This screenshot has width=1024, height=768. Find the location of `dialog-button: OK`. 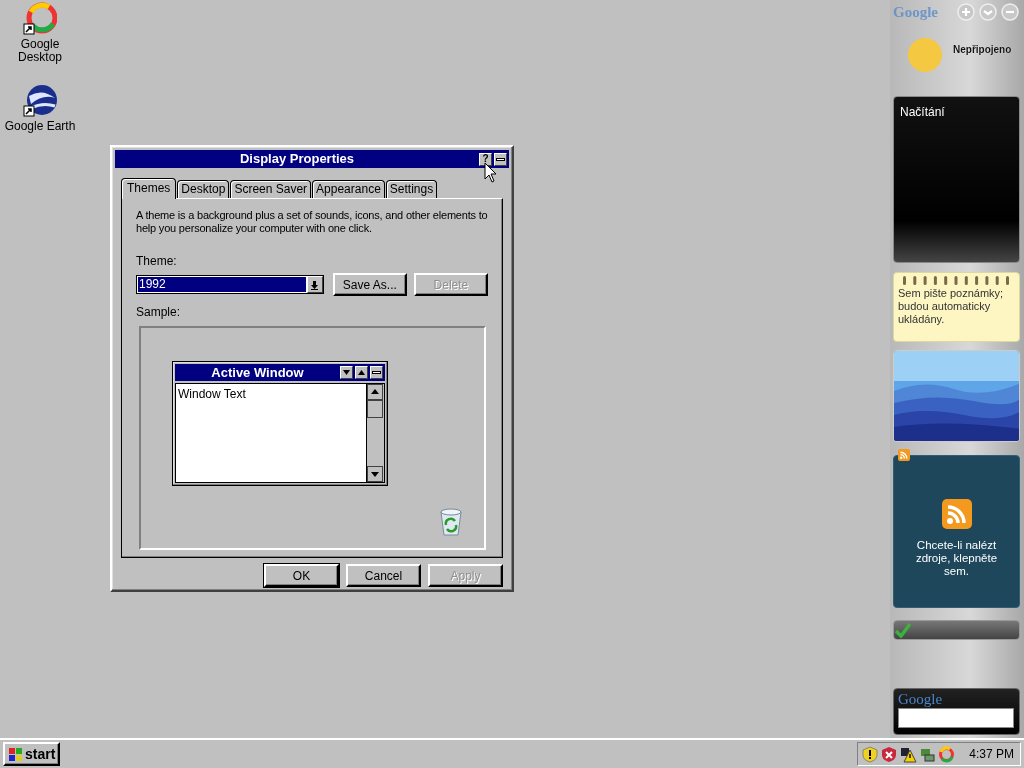

dialog-button: OK is located at coordinates (301, 575).